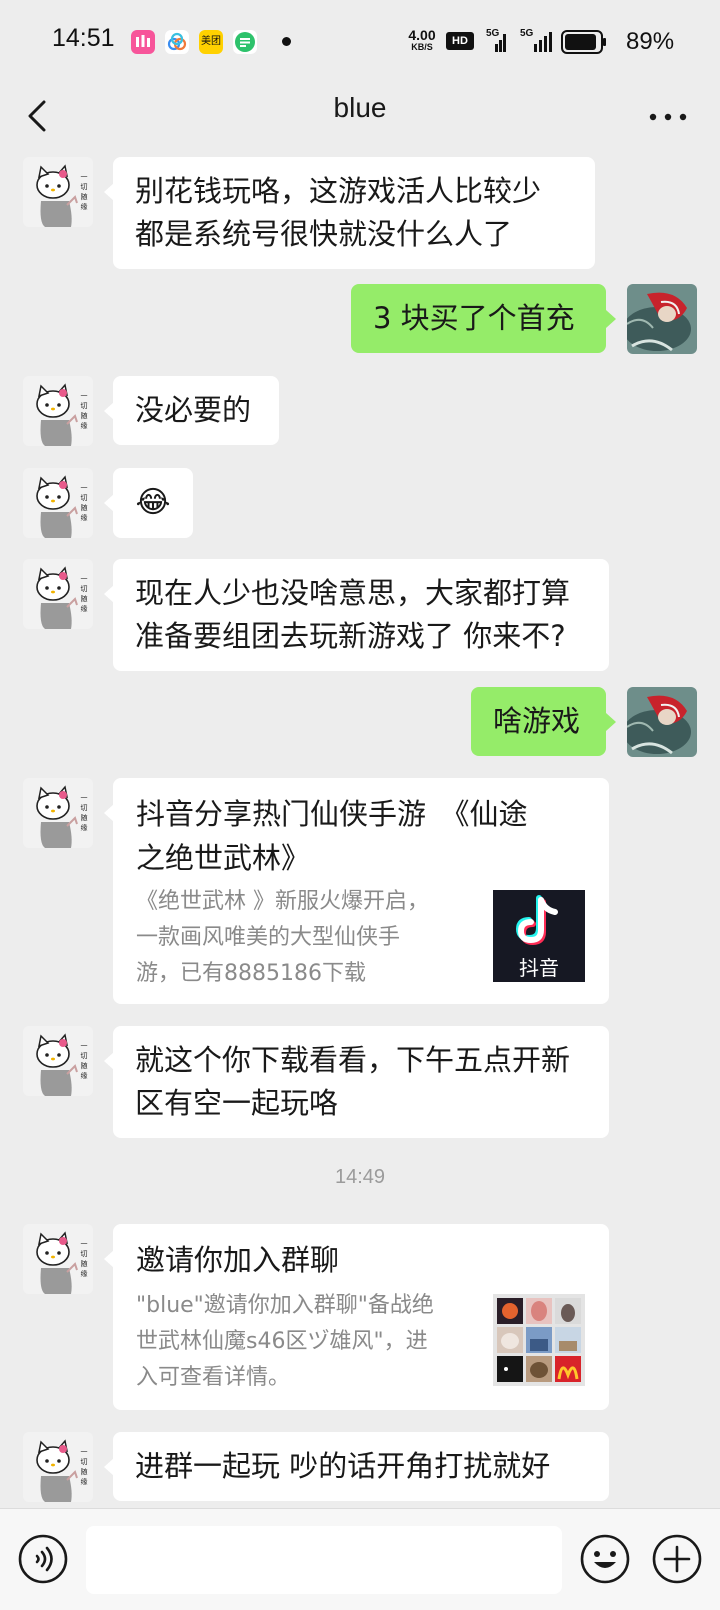  I want to click on more-icon, so click(668, 117).